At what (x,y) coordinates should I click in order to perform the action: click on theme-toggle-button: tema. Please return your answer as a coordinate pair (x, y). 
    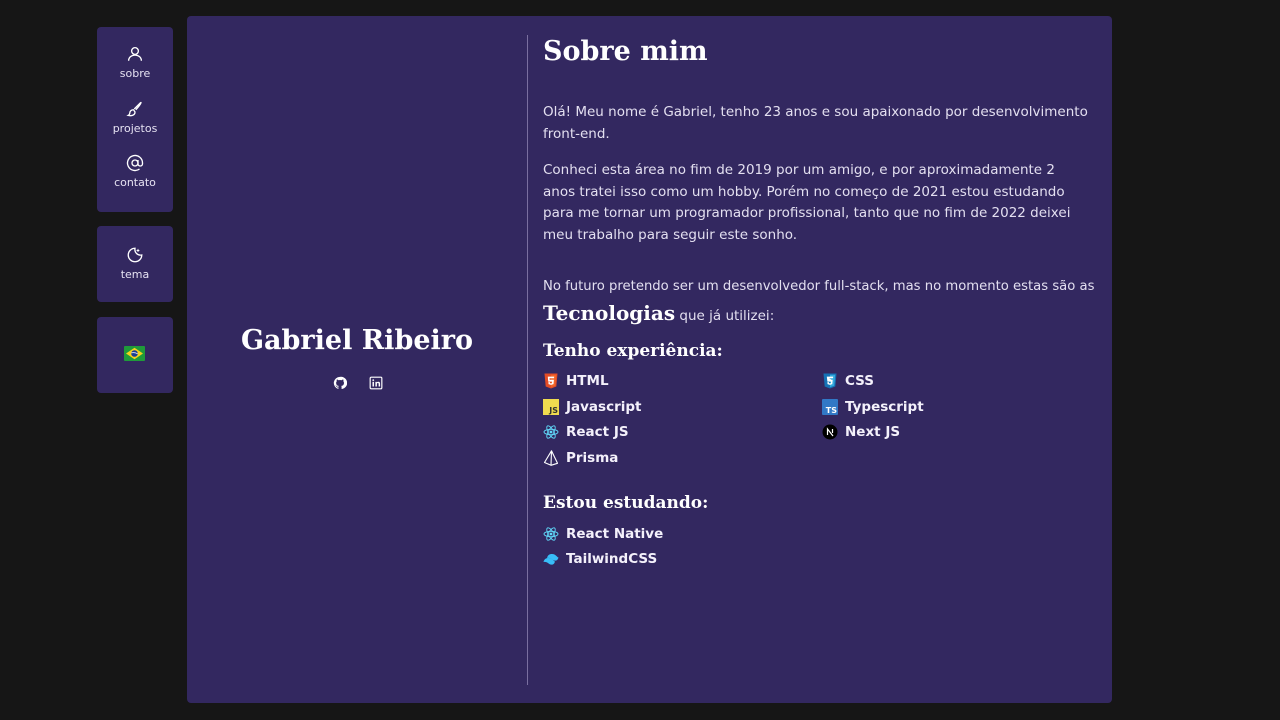
    Looking at the image, I should click on (135, 263).